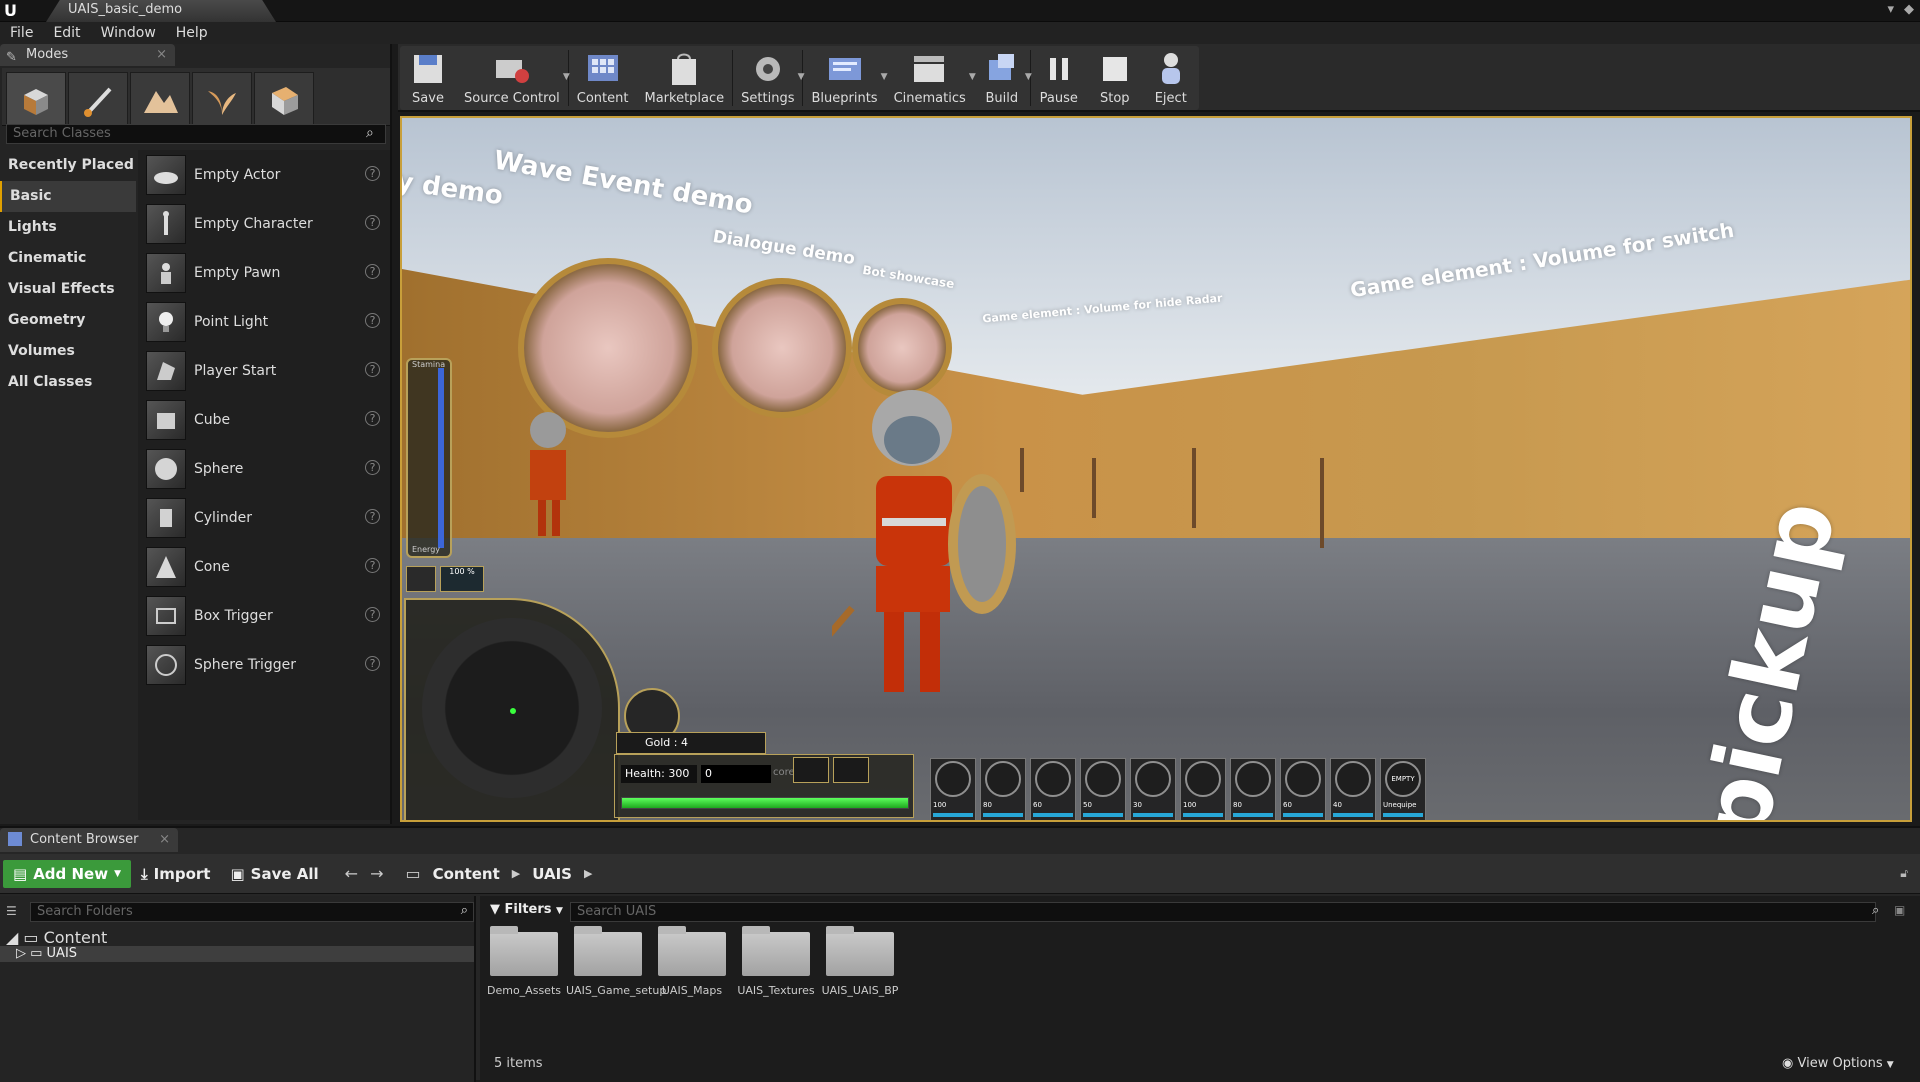 The width and height of the screenshot is (1920, 1082). I want to click on folder-item: UAIS_Textures, so click(776, 961).